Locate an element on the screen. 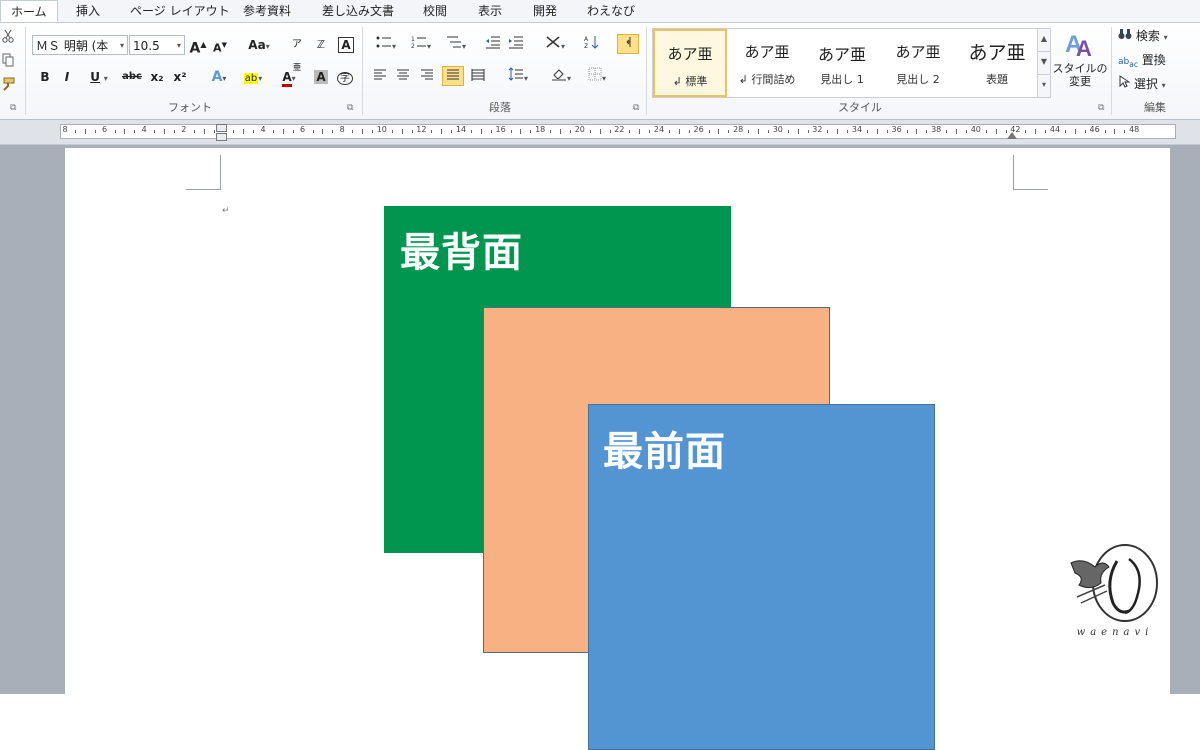 The width and height of the screenshot is (1200, 750). styles-dialog-launcher-icon: ⧉ is located at coordinates (1101, 108).